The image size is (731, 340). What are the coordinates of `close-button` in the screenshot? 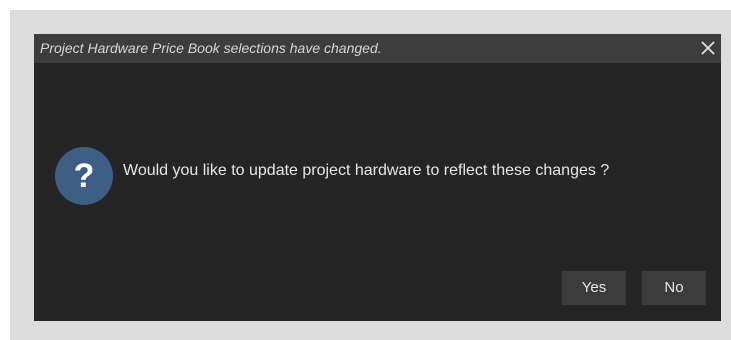 It's located at (708, 48).